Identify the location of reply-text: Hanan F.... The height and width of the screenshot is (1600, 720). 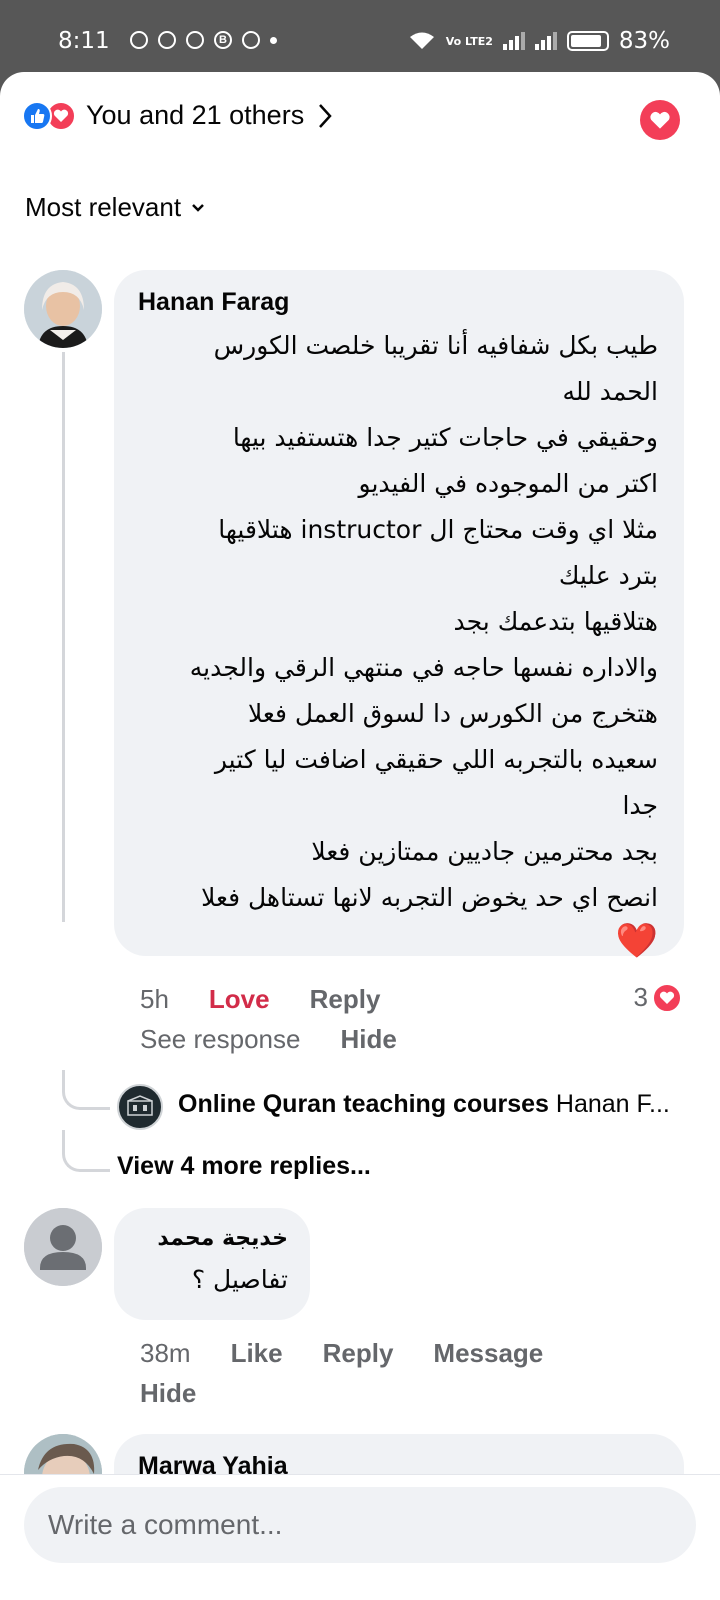
(612, 1104).